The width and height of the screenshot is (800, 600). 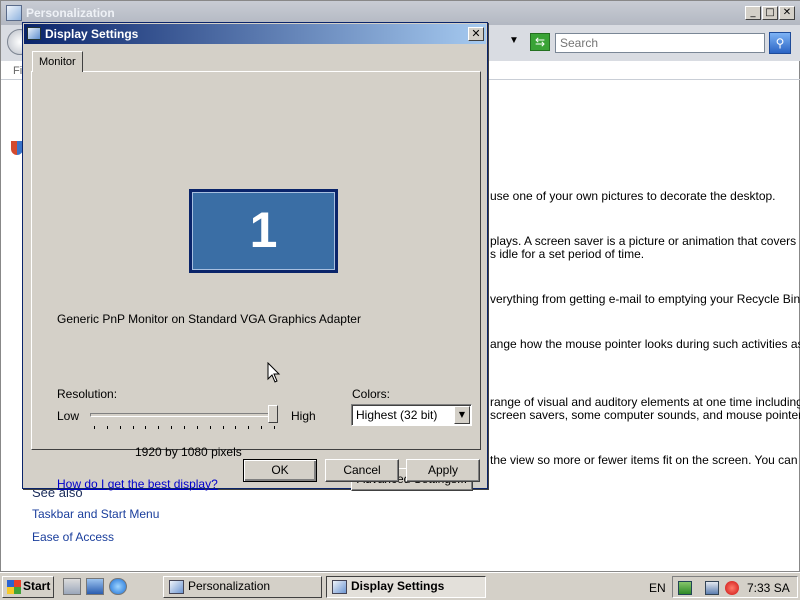 I want to click on explorer-icon, so click(x=95, y=586).